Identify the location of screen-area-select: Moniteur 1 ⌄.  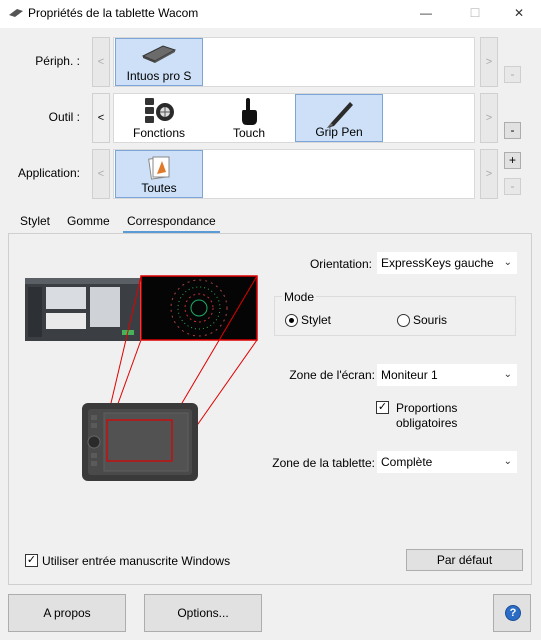
(447, 375).